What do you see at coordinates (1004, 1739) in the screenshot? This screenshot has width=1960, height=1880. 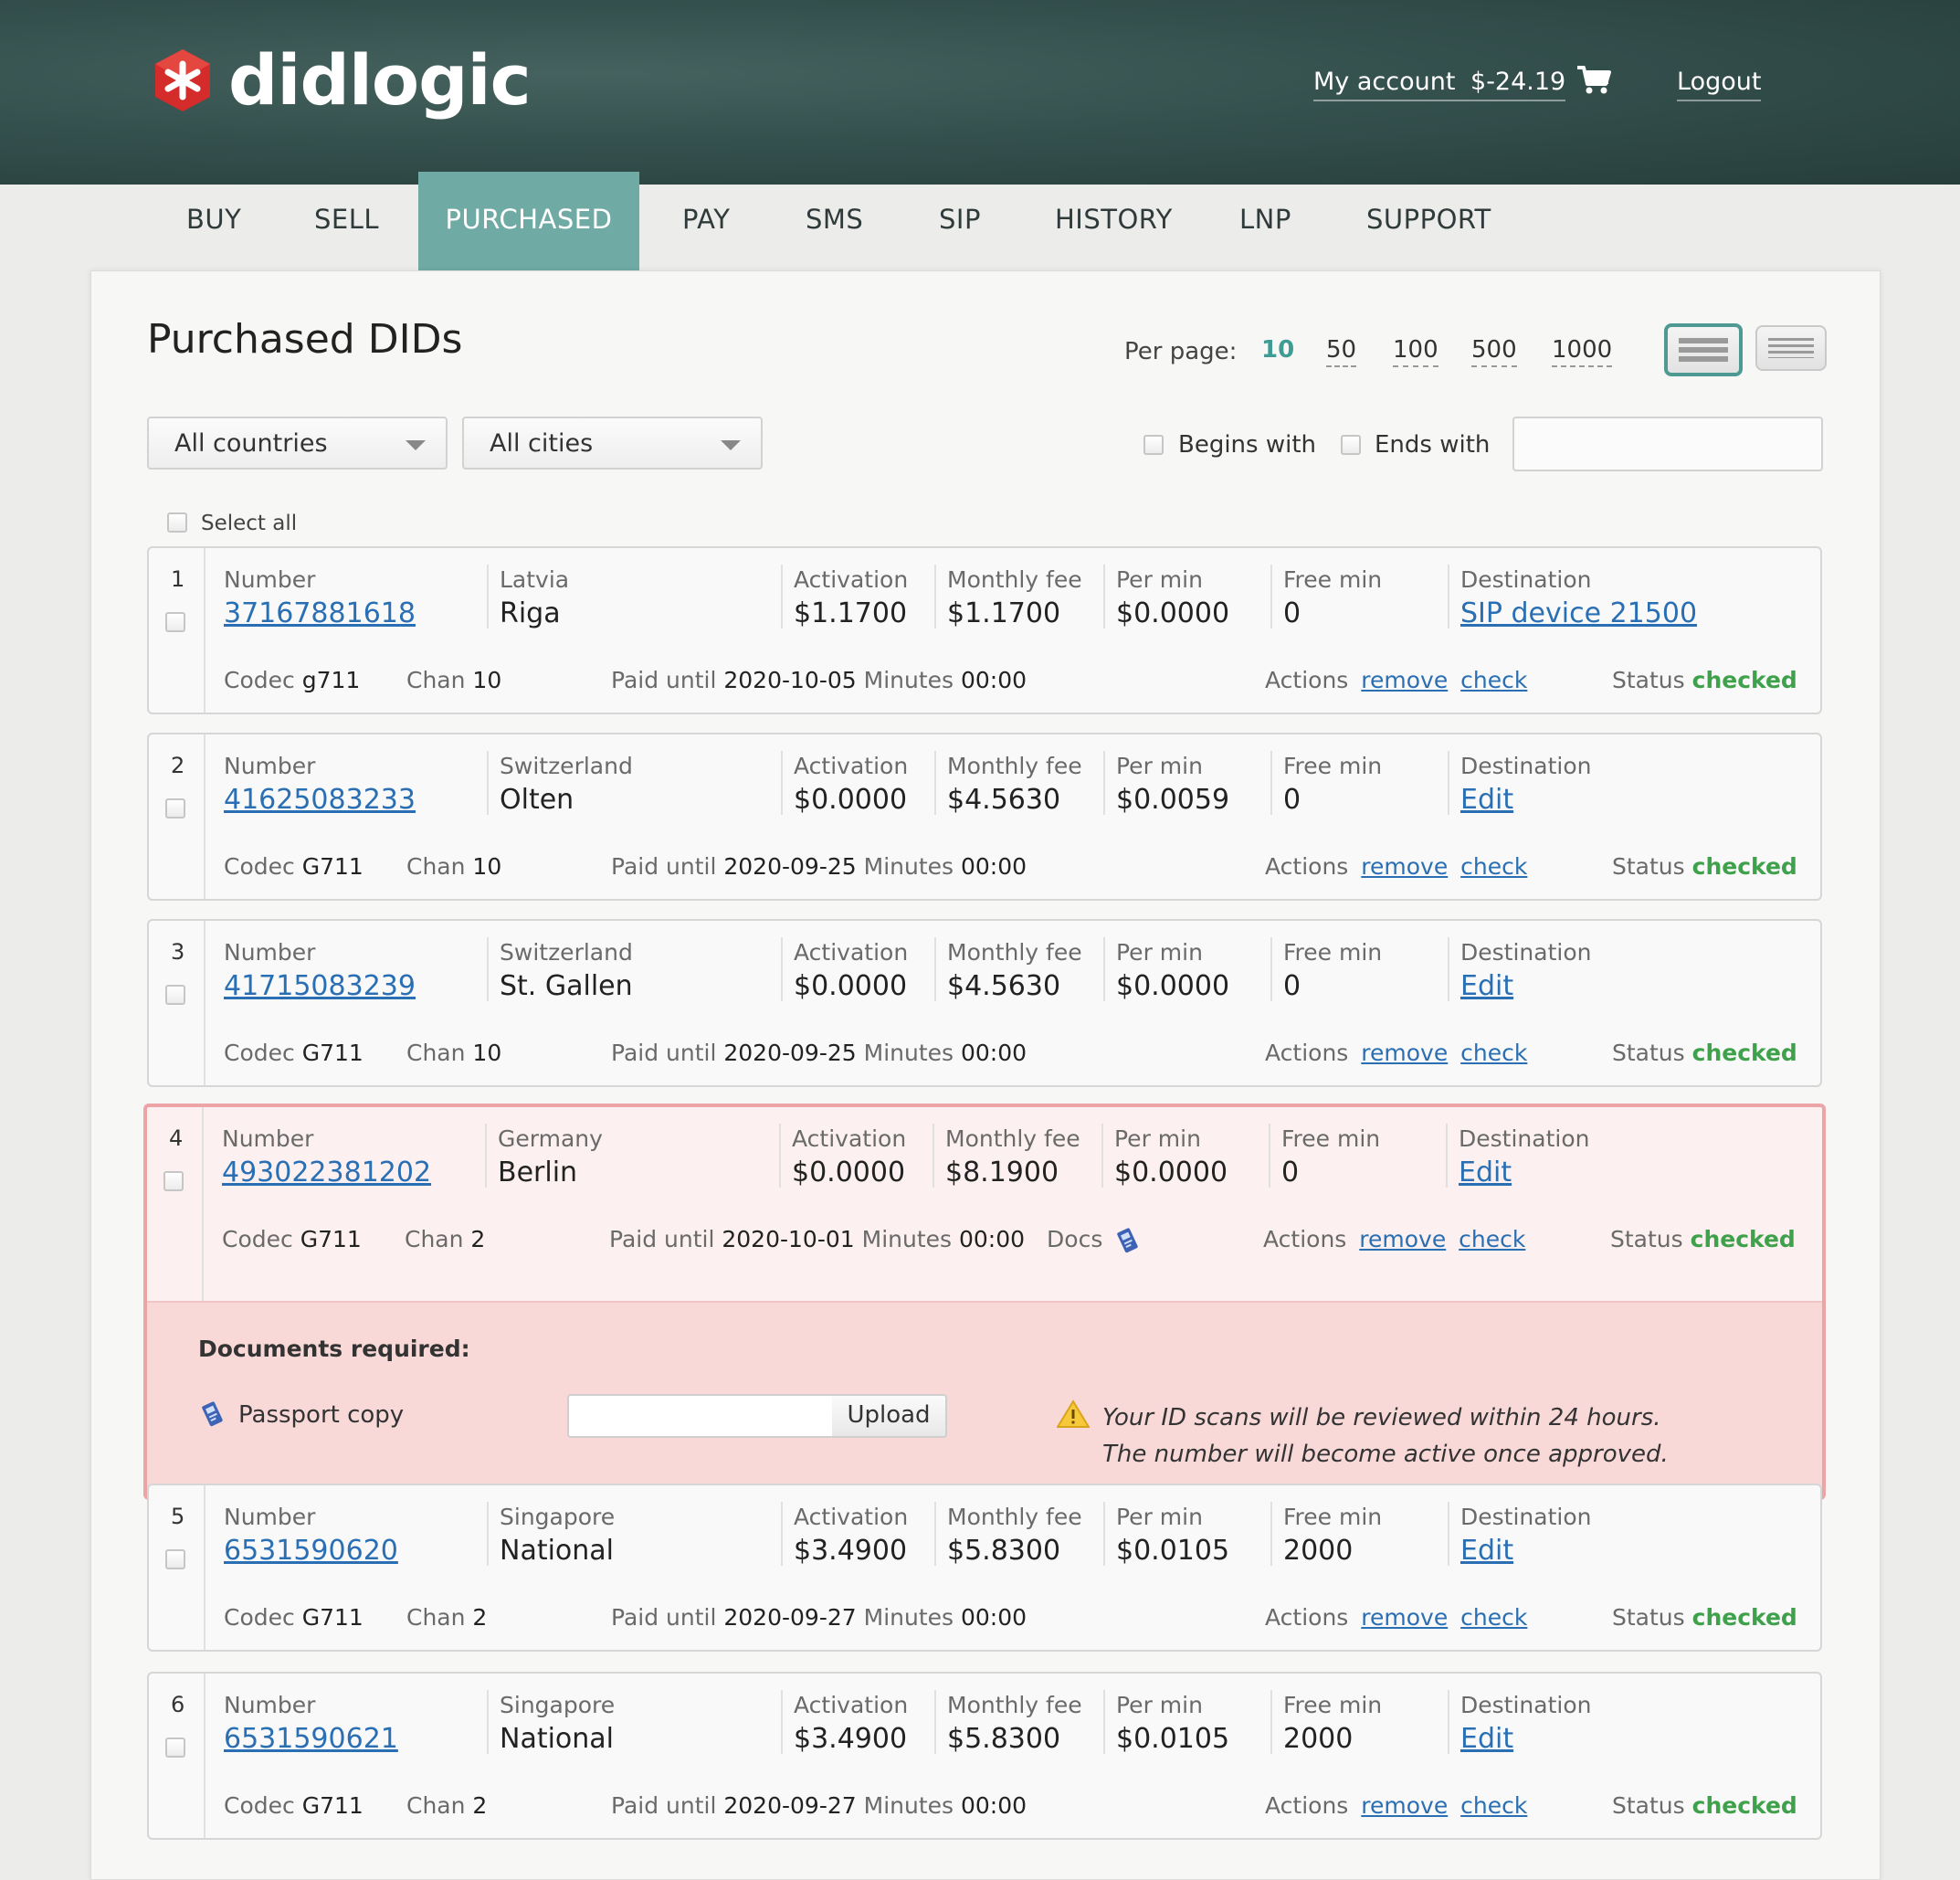 I see `monthly-fee-value: $5.8300` at bounding box center [1004, 1739].